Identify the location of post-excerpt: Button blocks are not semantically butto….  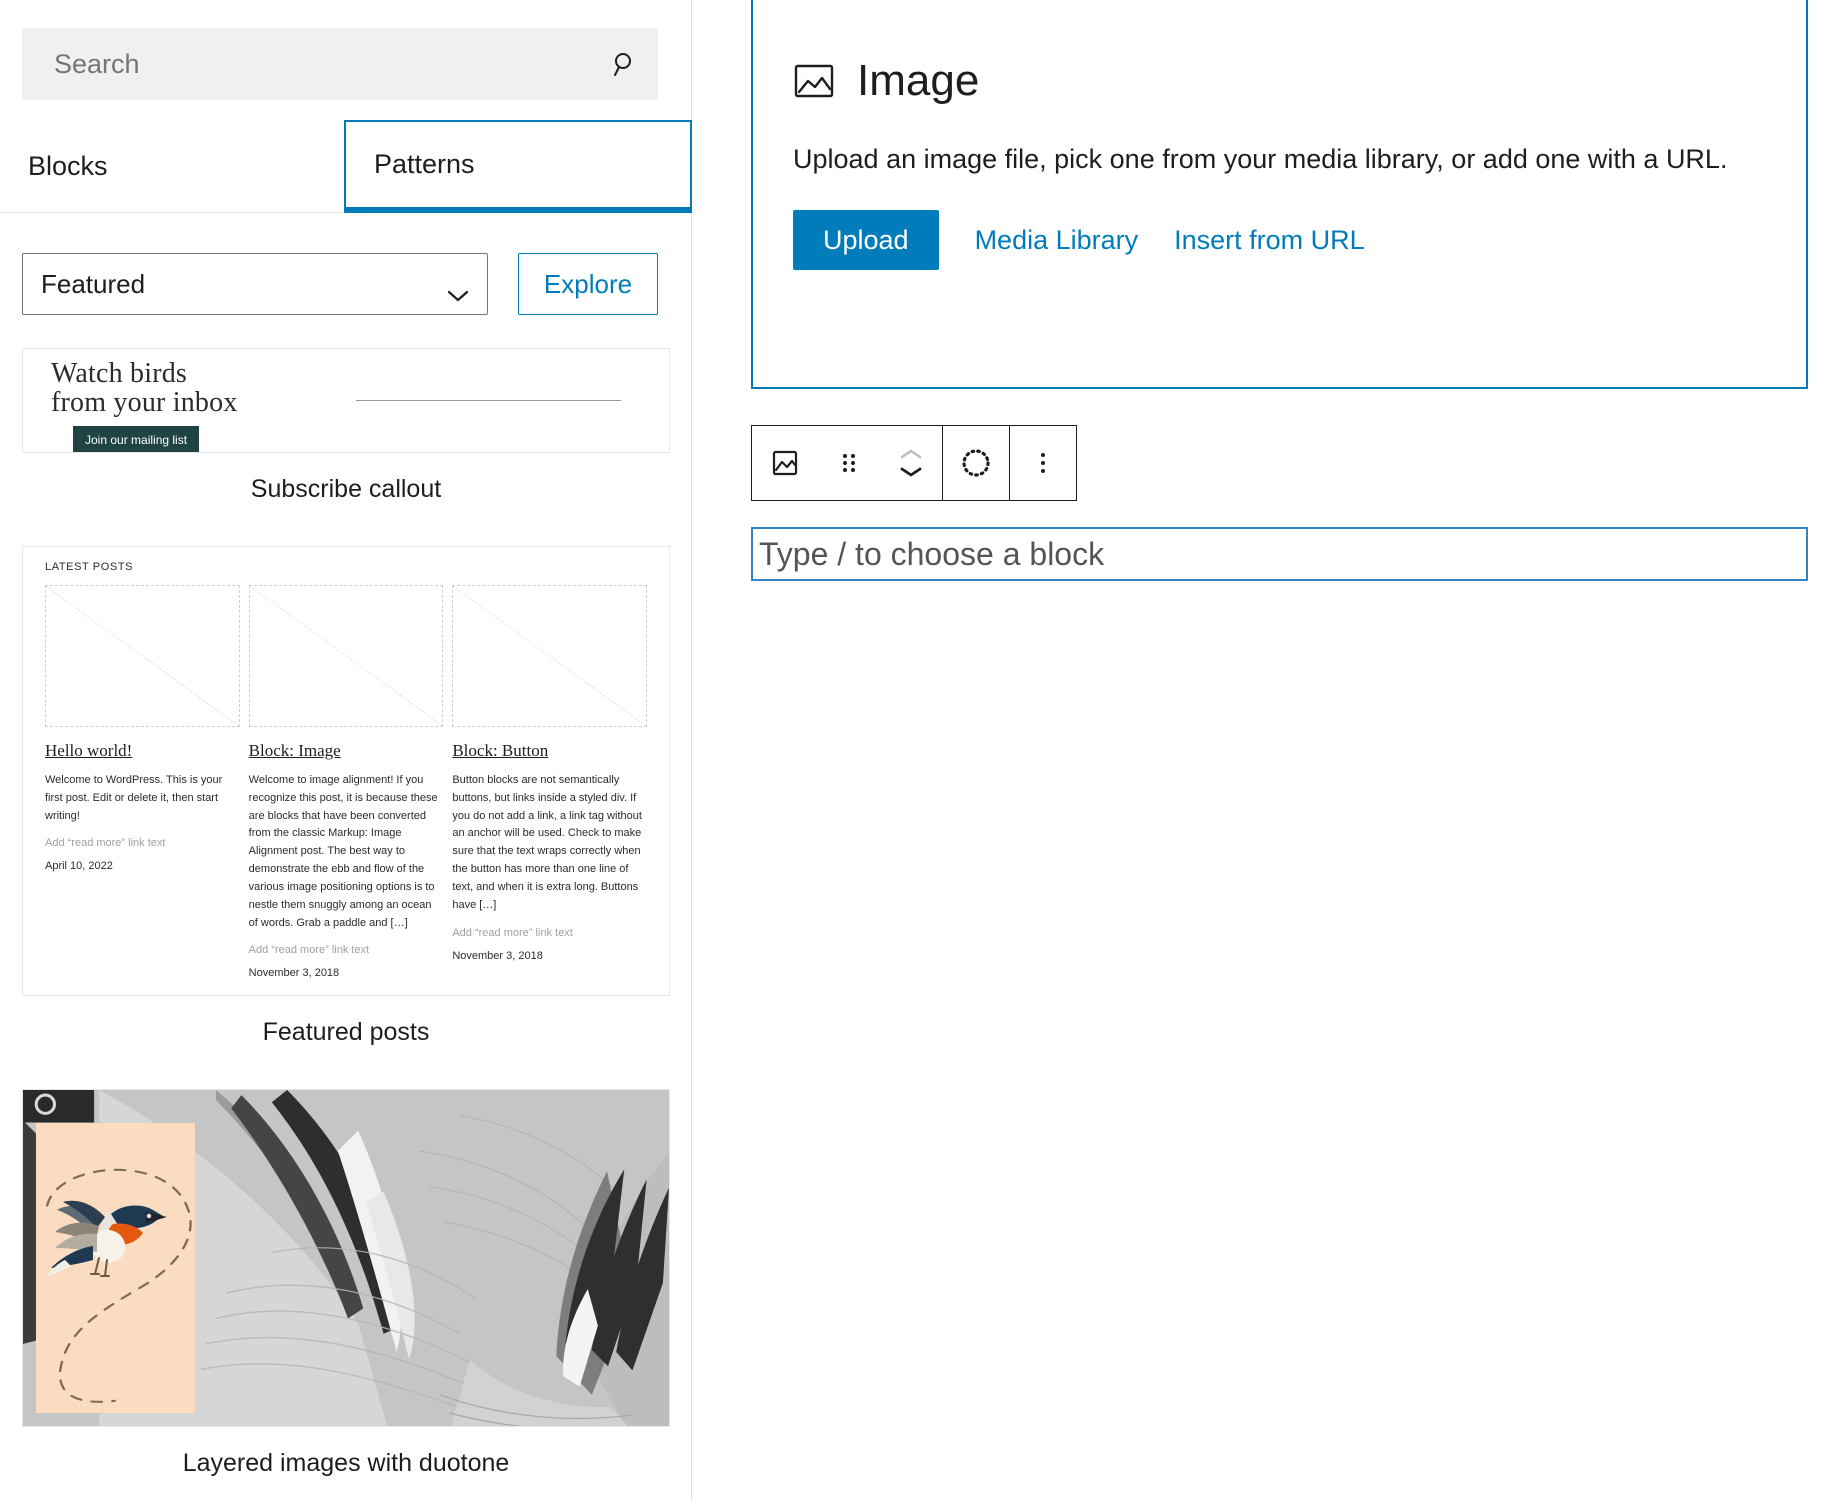
(547, 842).